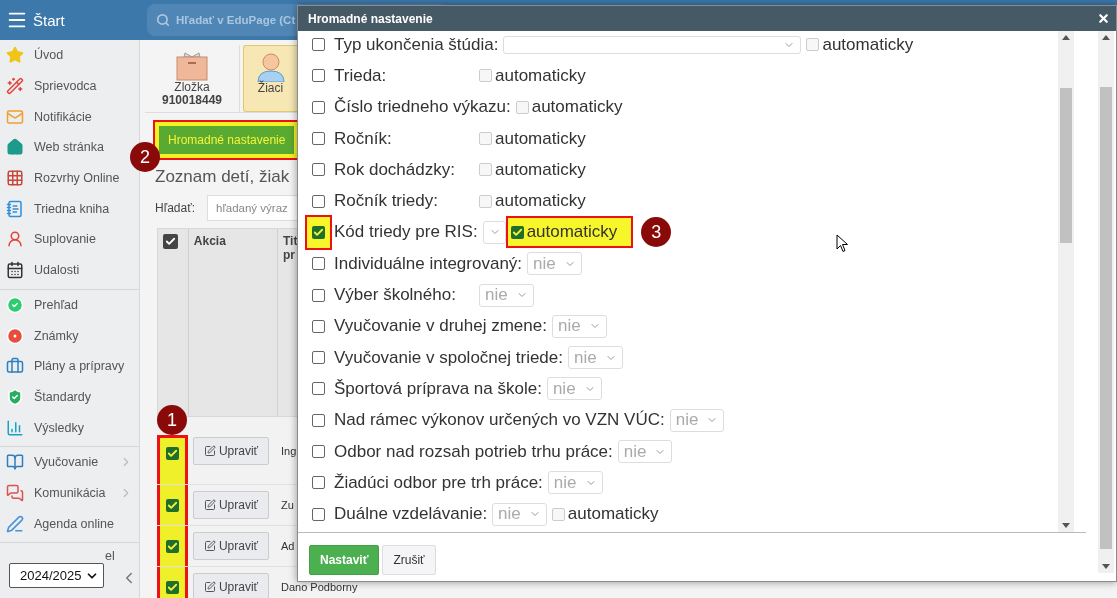  Describe the element at coordinates (395, 295) in the screenshot. I see `field-label: Výber školného:` at that location.